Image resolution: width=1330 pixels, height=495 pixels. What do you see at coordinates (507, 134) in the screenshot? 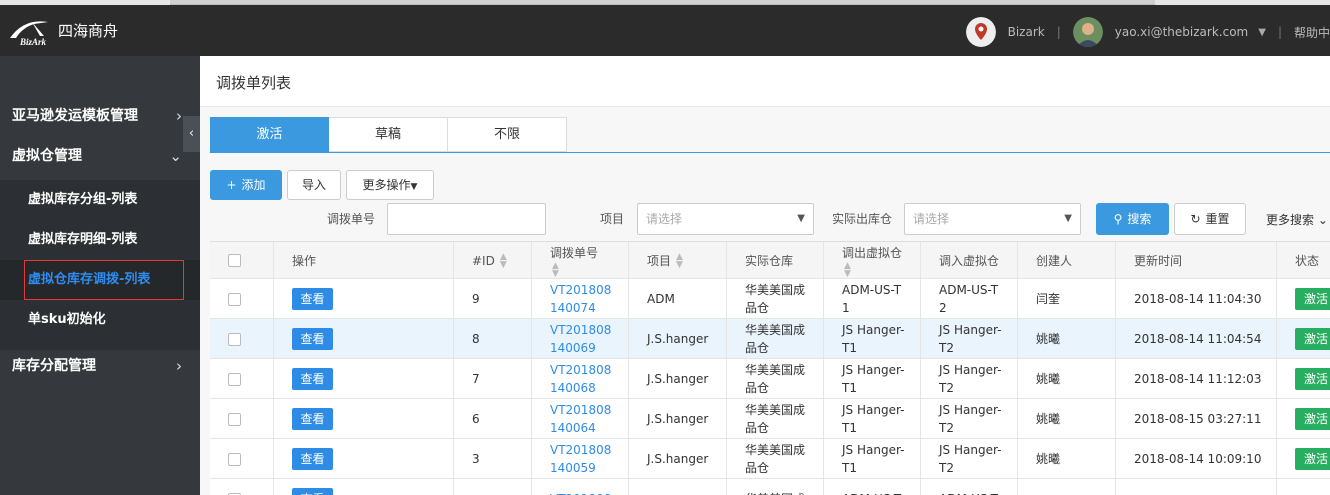
I see `tab-all: 不限` at bounding box center [507, 134].